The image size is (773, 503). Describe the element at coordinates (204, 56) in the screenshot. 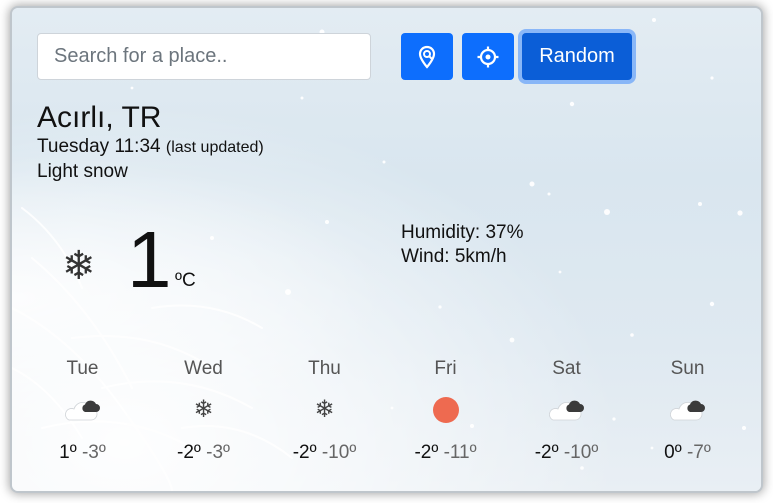

I see `search-input` at that location.